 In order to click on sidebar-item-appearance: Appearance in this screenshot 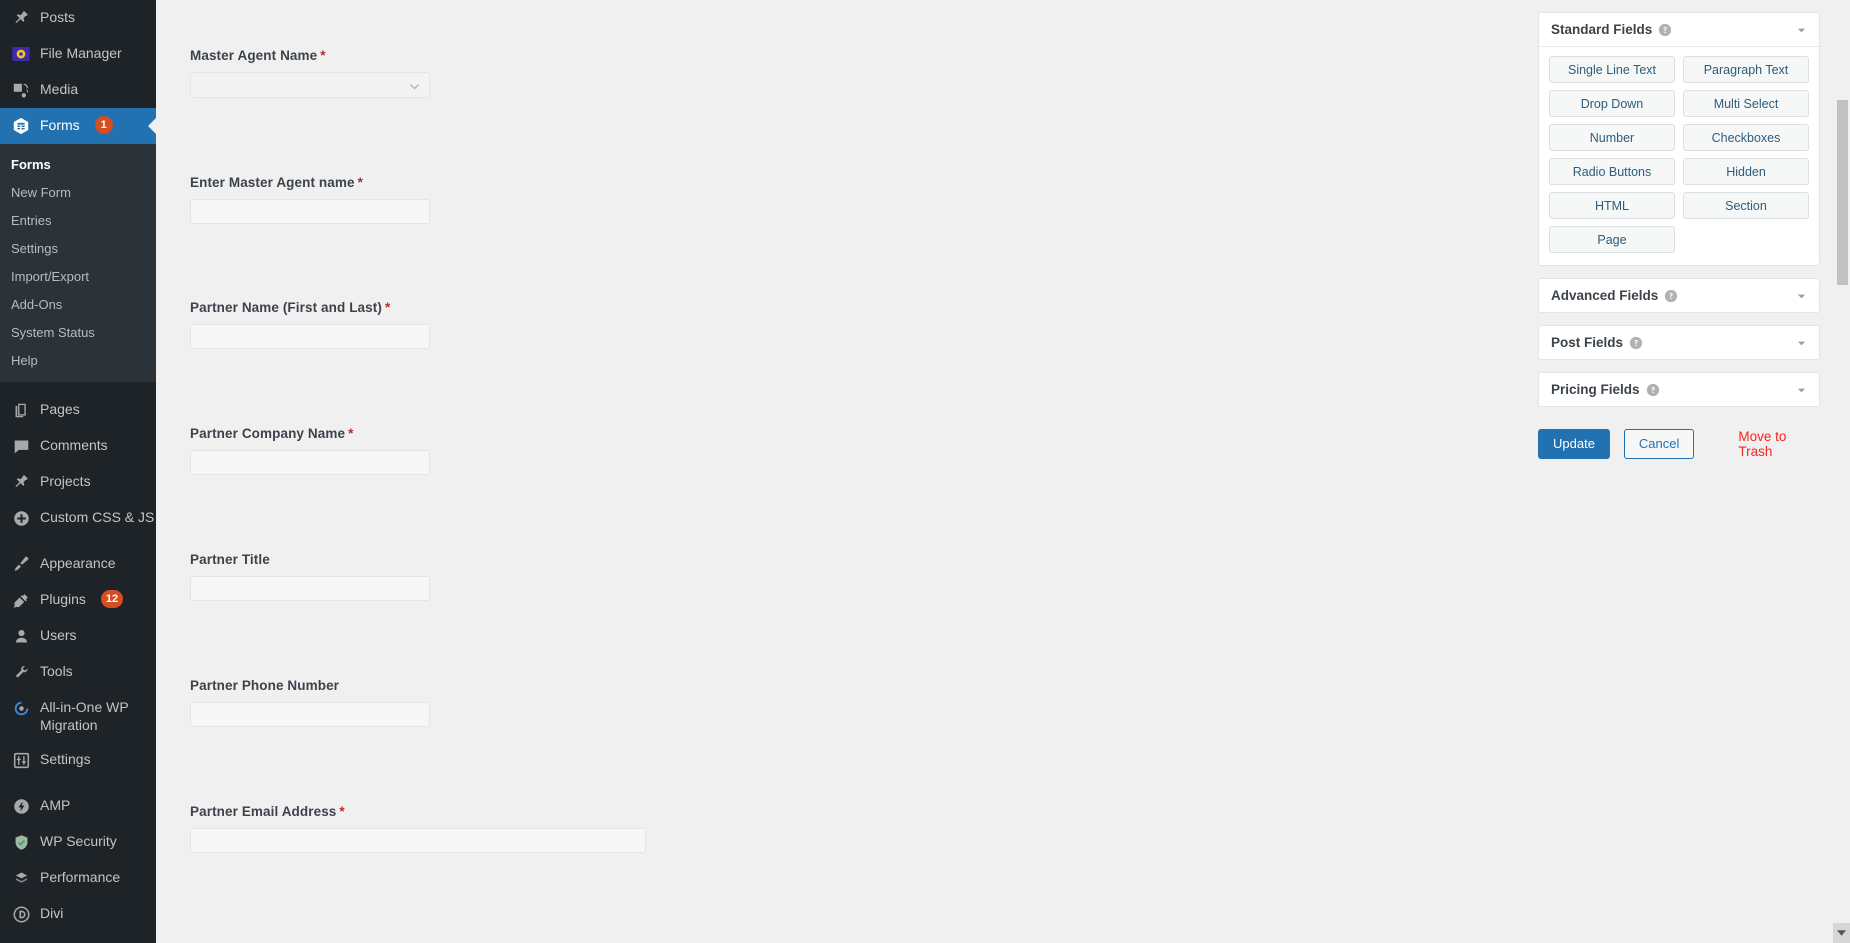, I will do `click(78, 564)`.